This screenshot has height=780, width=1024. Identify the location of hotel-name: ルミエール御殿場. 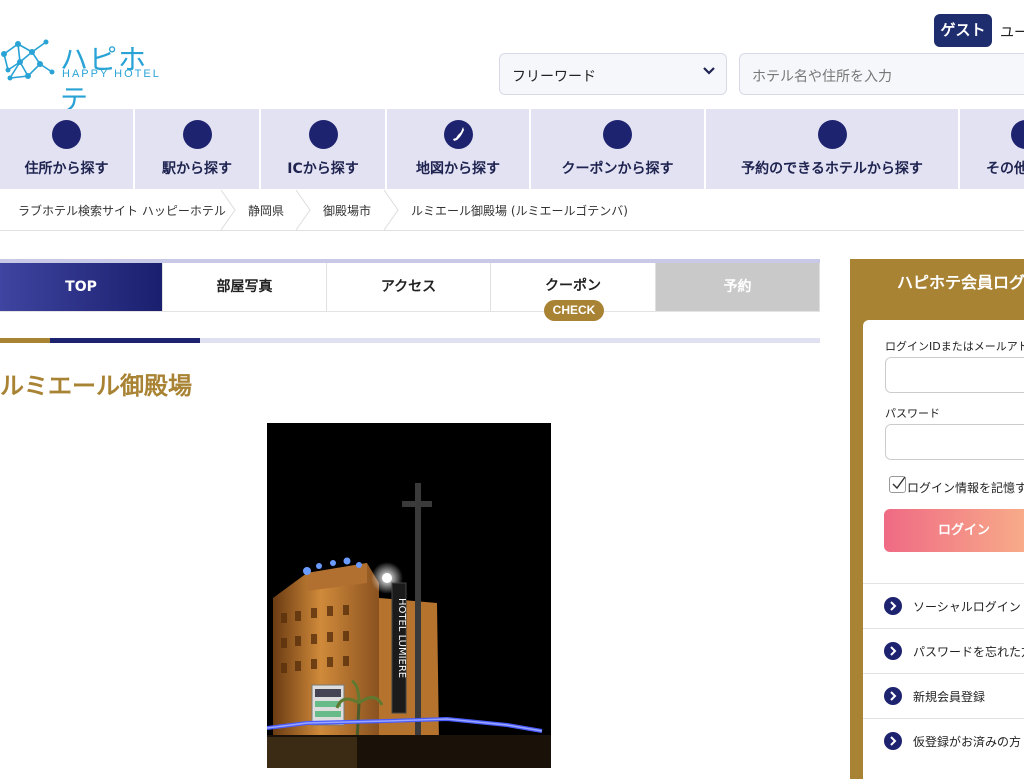
(96, 383).